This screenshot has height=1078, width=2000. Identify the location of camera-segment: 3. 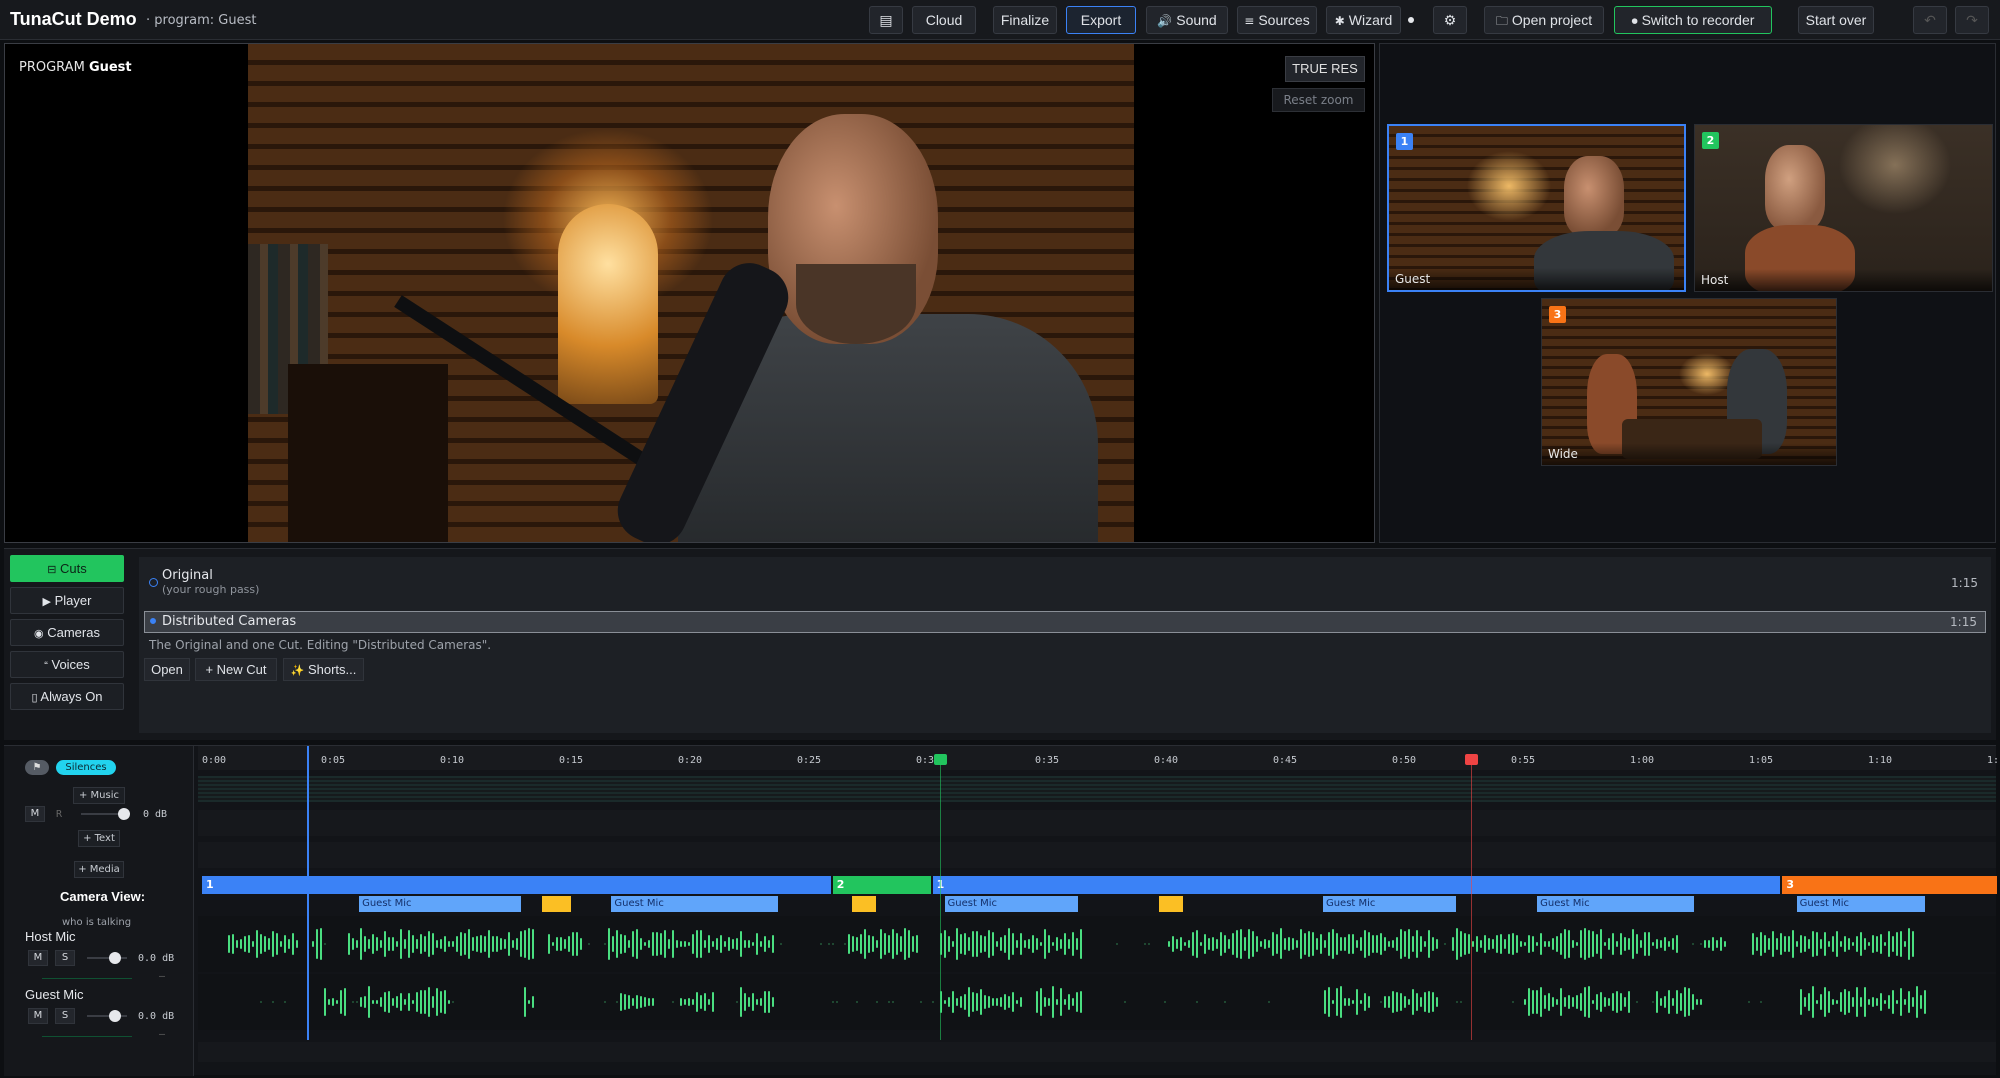
(1889, 885).